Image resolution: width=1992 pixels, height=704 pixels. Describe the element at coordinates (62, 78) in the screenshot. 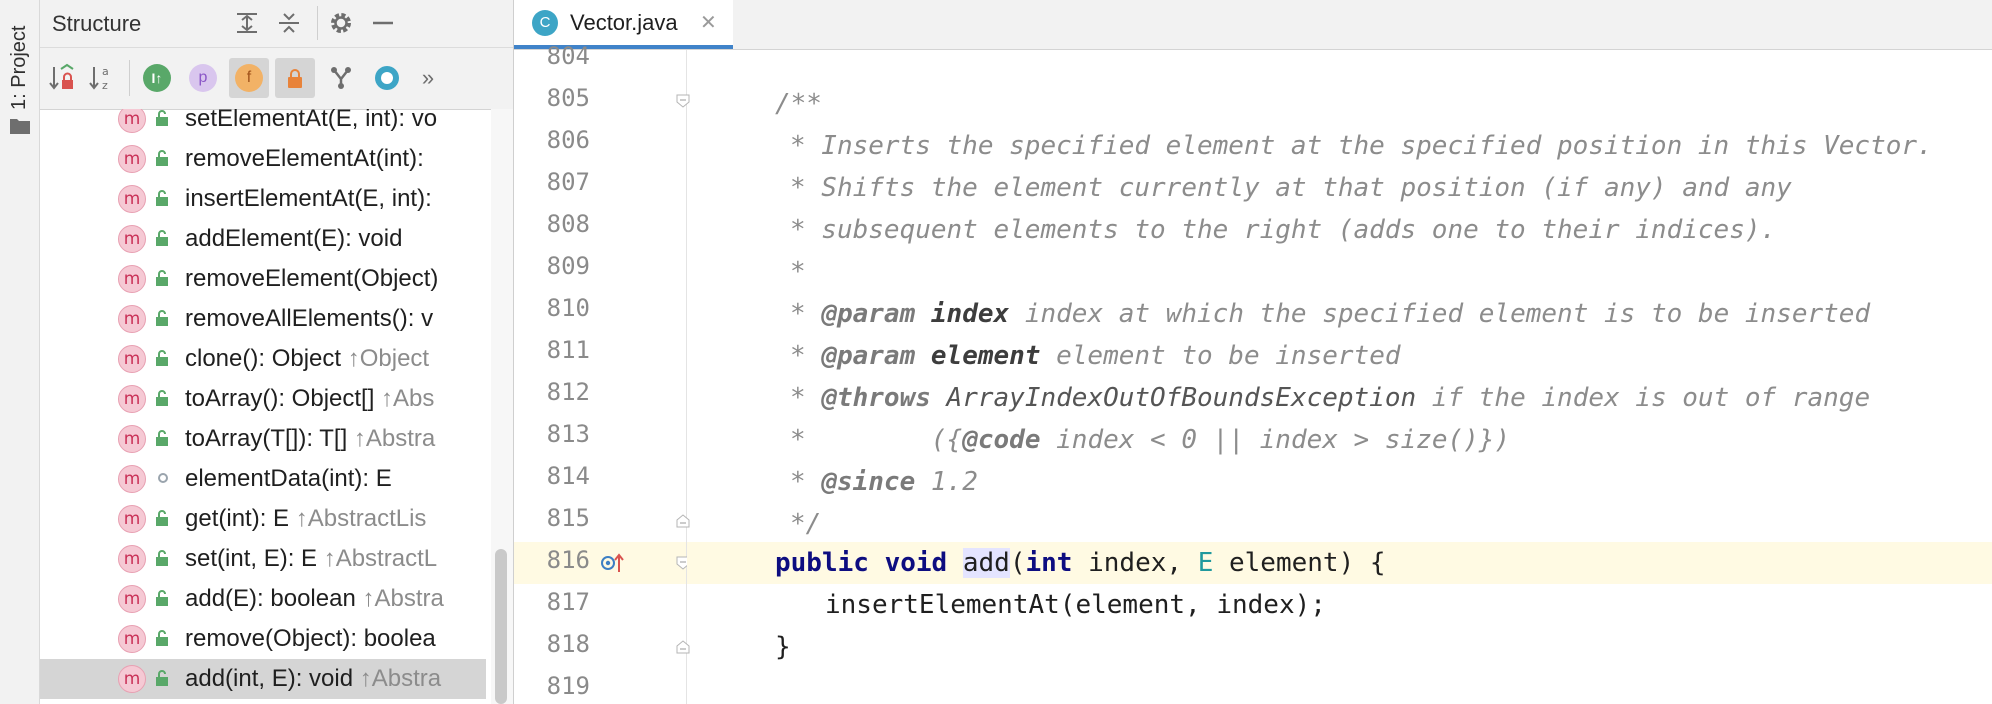

I see `sort-by-visibility-button` at that location.